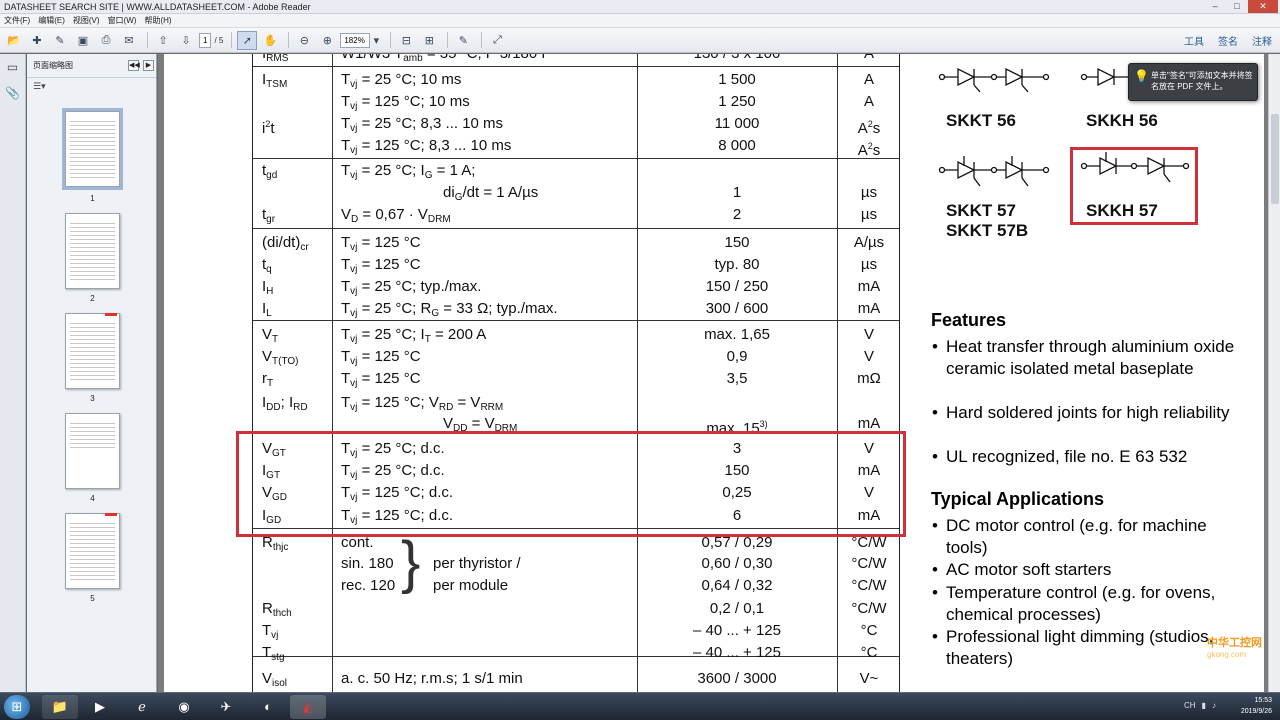 Image resolution: width=1280 pixels, height=720 pixels. I want to click on collapse-panel-icon: ◀◀, so click(134, 65).